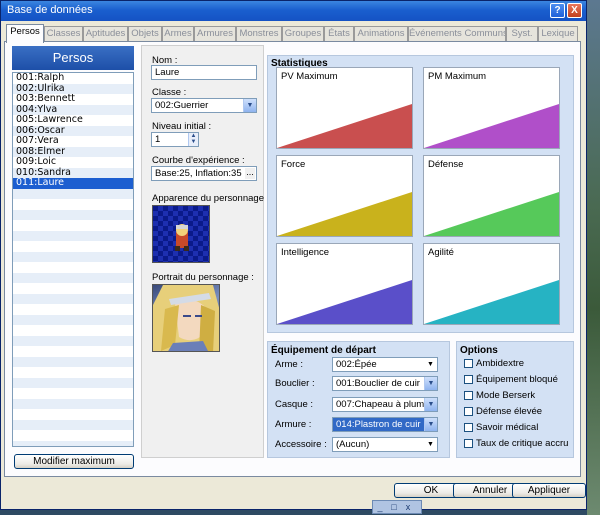  What do you see at coordinates (186, 318) in the screenshot?
I see `character-portrait` at bounding box center [186, 318].